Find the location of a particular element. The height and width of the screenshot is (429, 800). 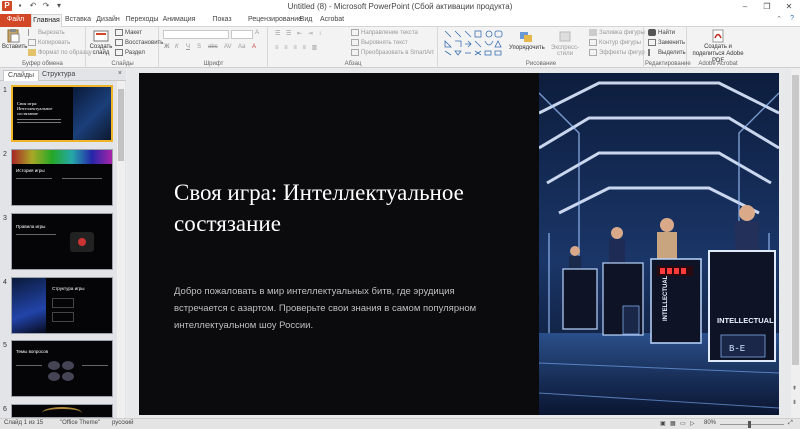

spacing-icon: AV is located at coordinates (228, 47).